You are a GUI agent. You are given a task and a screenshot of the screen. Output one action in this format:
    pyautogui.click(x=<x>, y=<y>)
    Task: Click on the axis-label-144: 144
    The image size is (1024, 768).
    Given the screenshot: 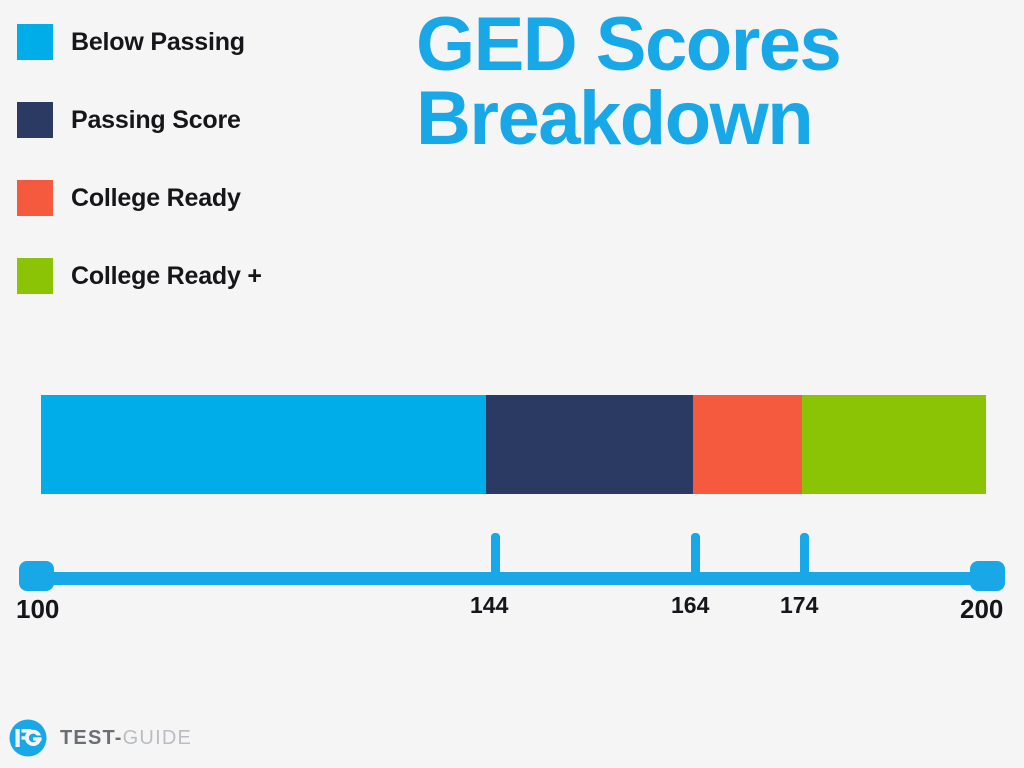 What is the action you would take?
    pyautogui.click(x=489, y=605)
    